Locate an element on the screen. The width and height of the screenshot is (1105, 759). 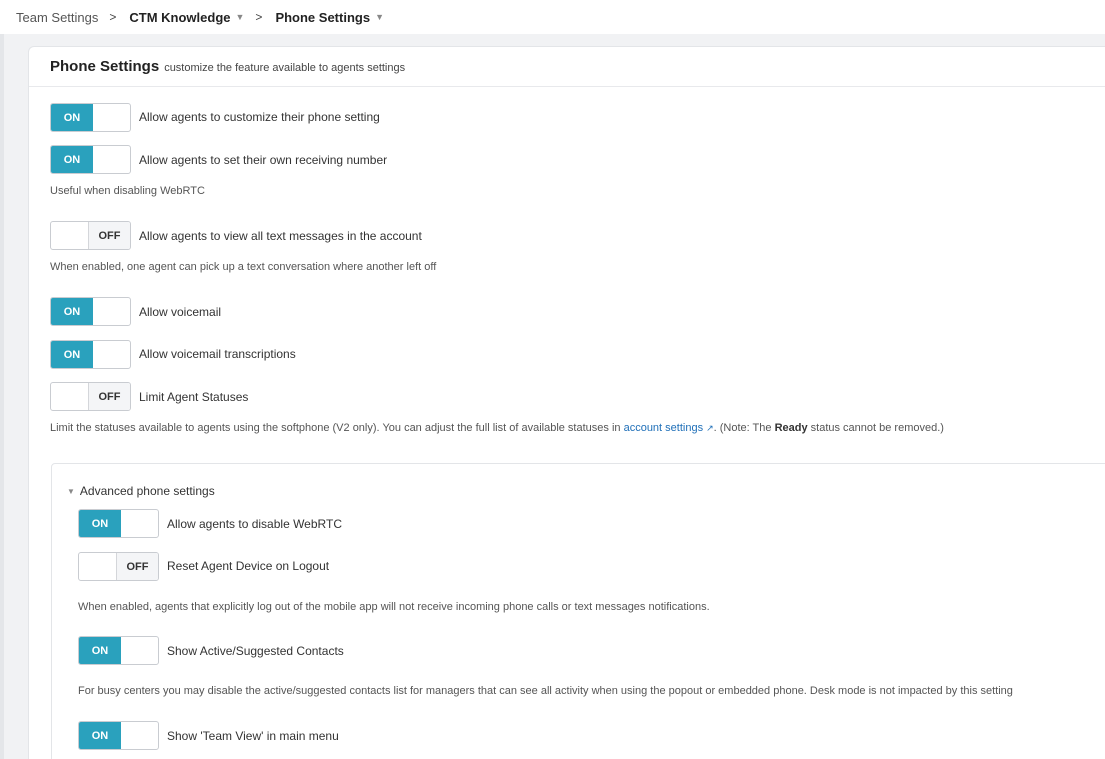
toggle-voicemail-transcriptions: ON is located at coordinates (90, 354).